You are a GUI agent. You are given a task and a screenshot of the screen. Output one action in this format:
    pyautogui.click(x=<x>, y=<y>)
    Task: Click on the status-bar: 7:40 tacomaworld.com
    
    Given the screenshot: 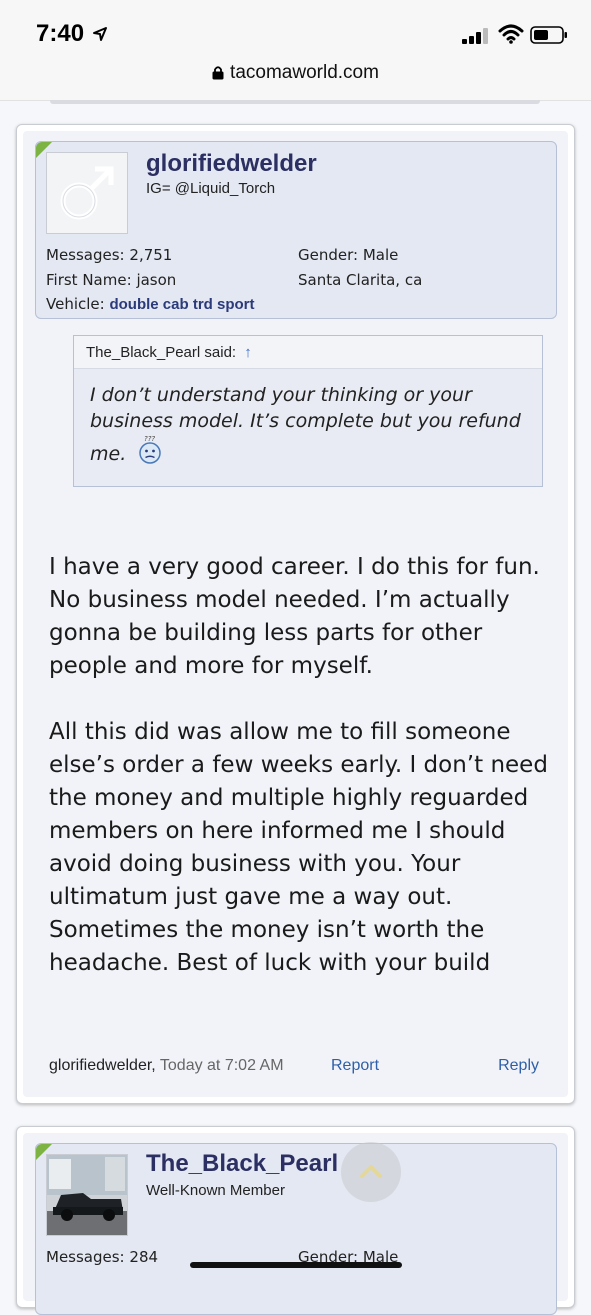 What is the action you would take?
    pyautogui.click(x=295, y=50)
    